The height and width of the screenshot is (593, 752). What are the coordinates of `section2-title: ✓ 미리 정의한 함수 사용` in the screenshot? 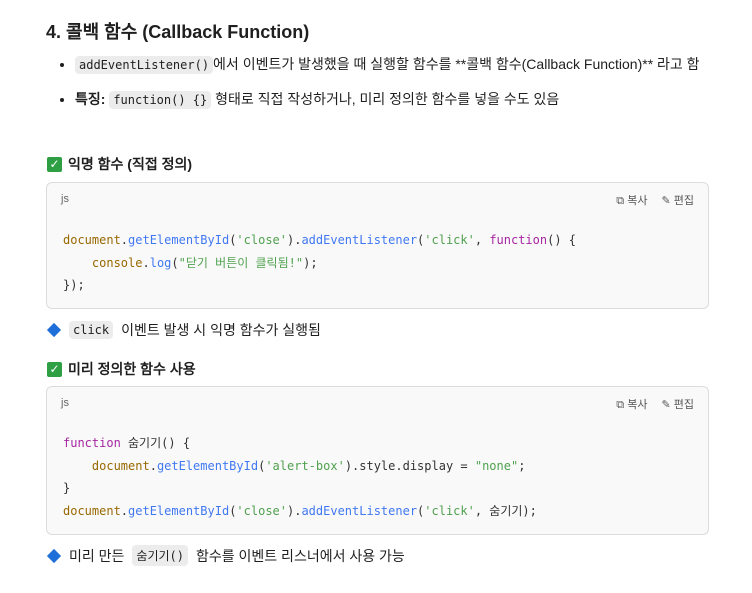 It's located at (121, 369).